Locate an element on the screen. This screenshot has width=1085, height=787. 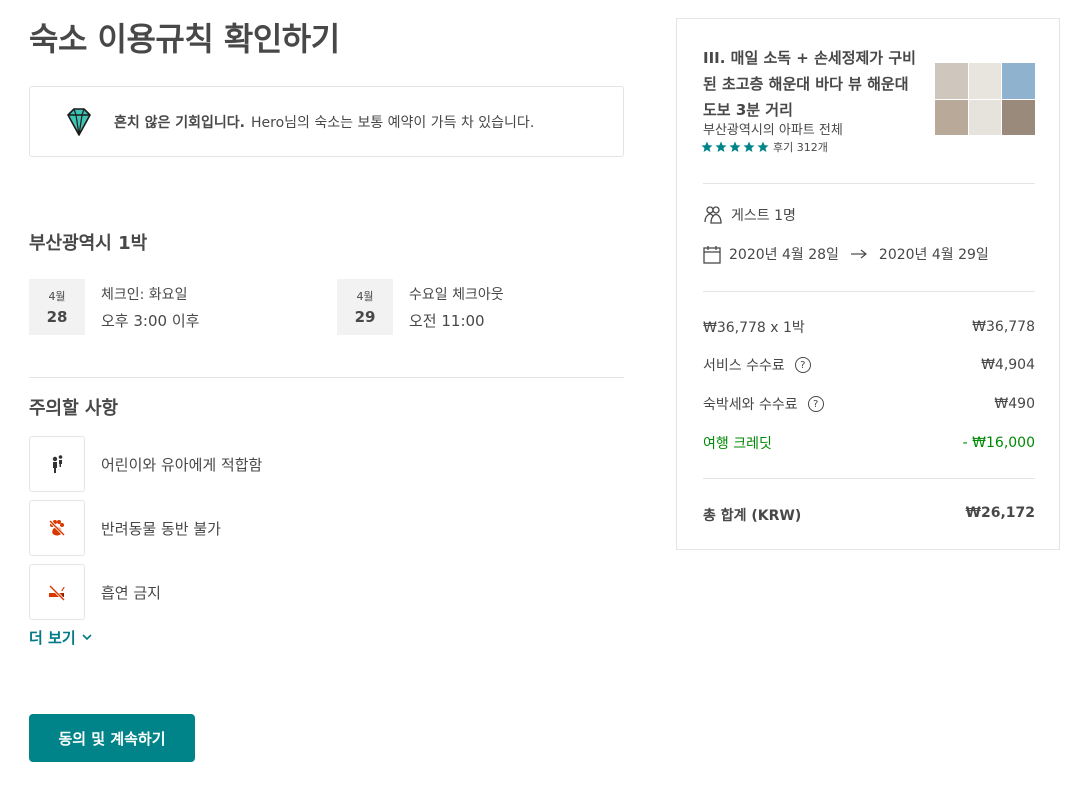
service-label: 서비스 수수료 is located at coordinates (744, 366).